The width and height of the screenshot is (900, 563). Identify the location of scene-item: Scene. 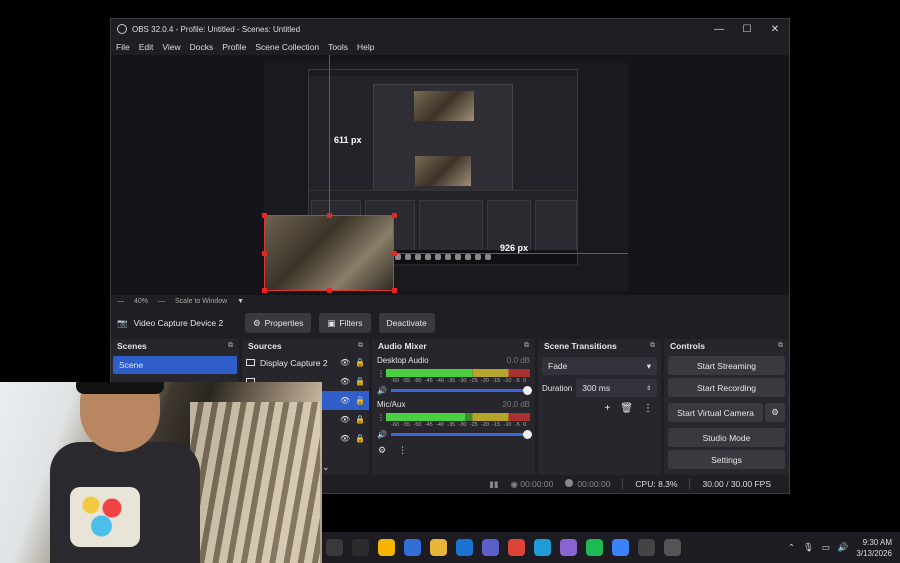
(175, 365).